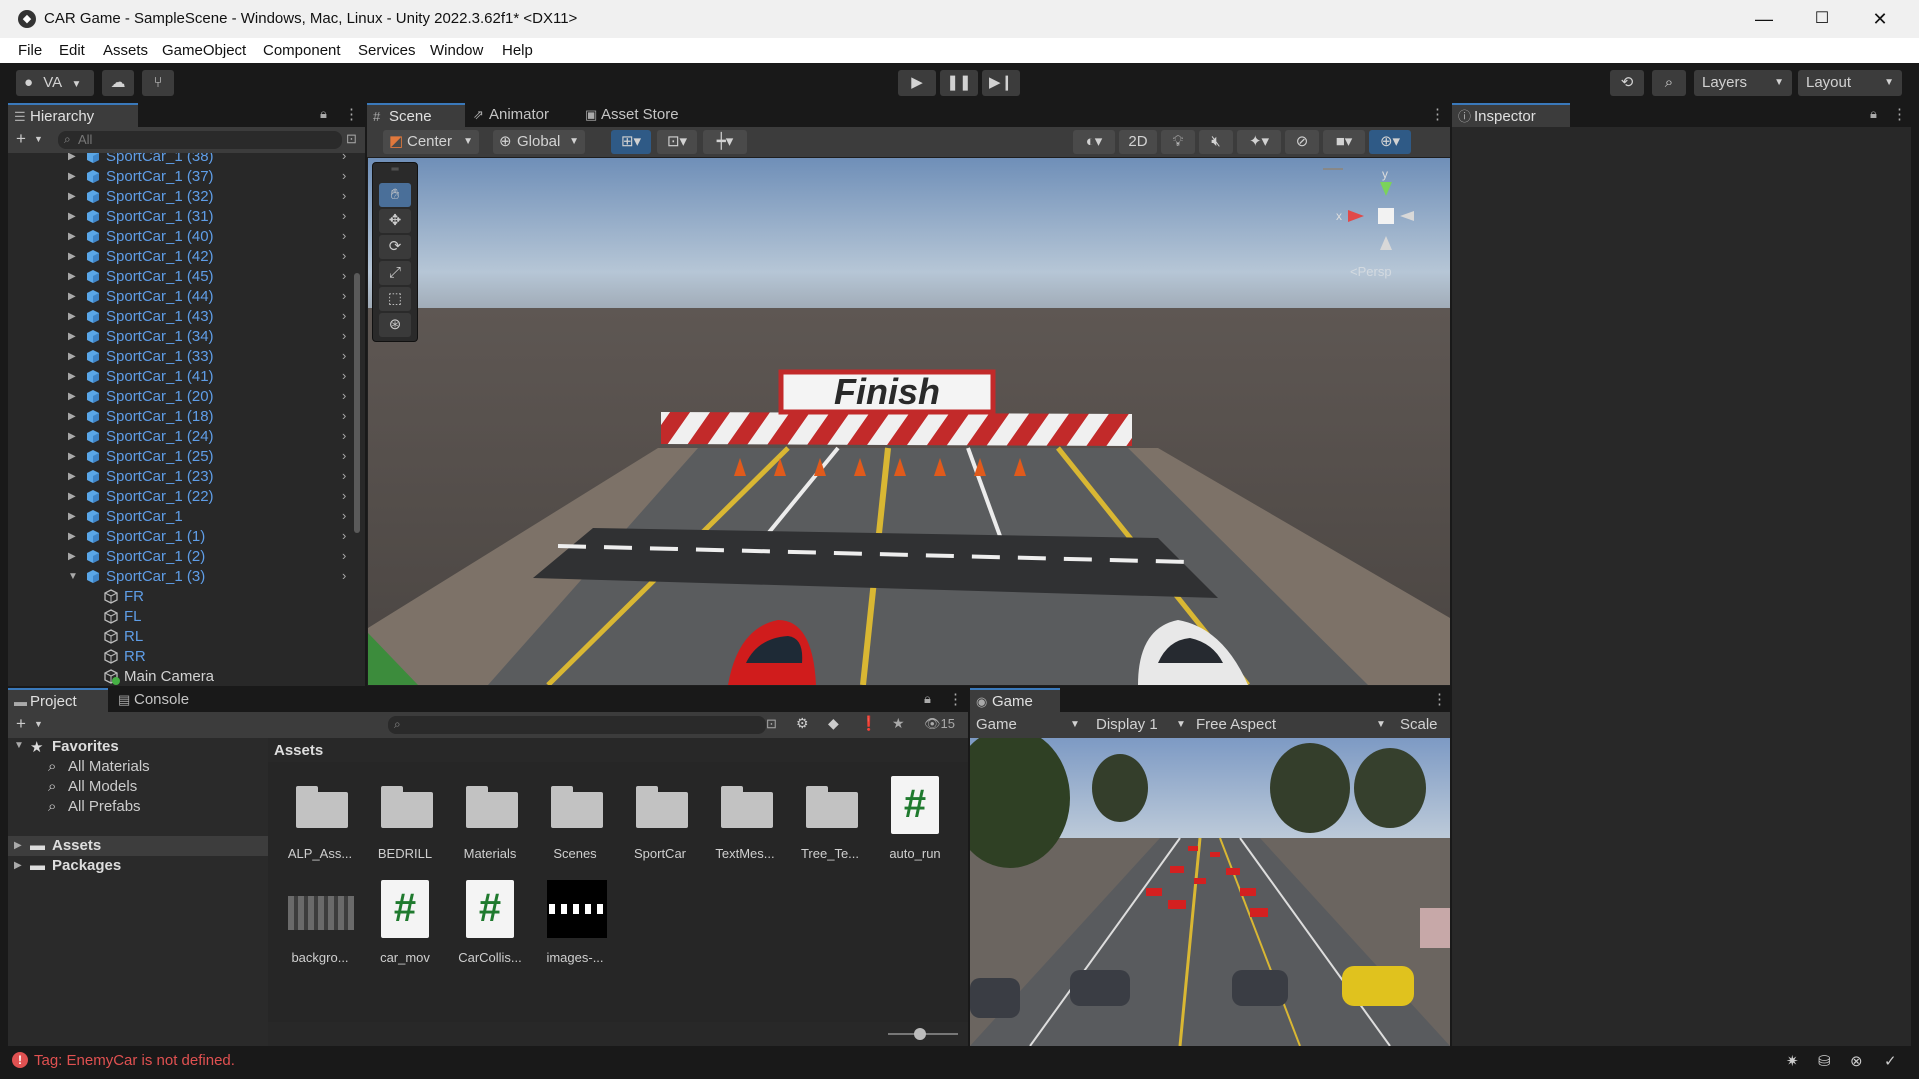  What do you see at coordinates (180, 297) in the screenshot?
I see `hierarchy-item: ▶ SportCar_1 (44) ›` at bounding box center [180, 297].